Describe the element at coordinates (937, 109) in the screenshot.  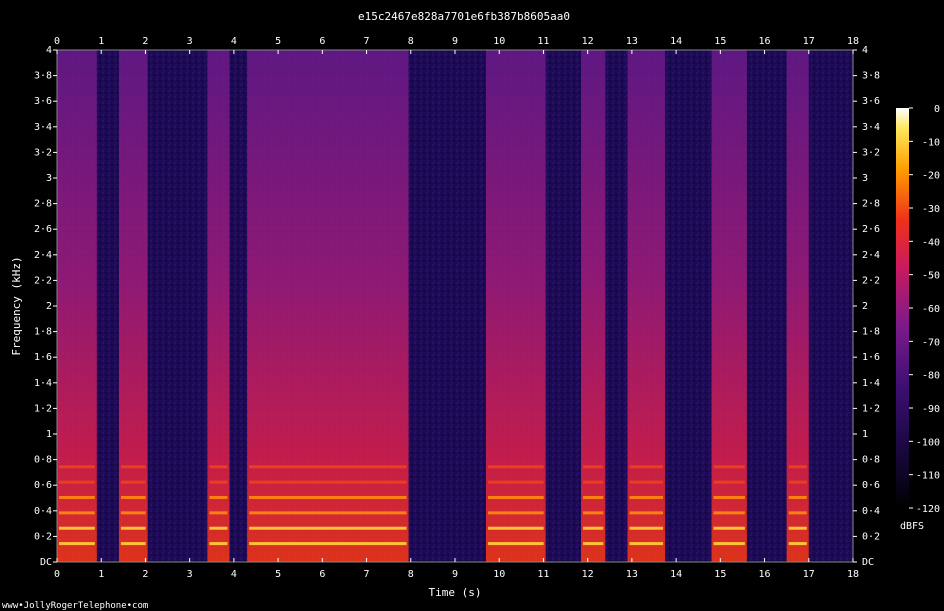
I see `colorbar-tick-label: 0` at that location.